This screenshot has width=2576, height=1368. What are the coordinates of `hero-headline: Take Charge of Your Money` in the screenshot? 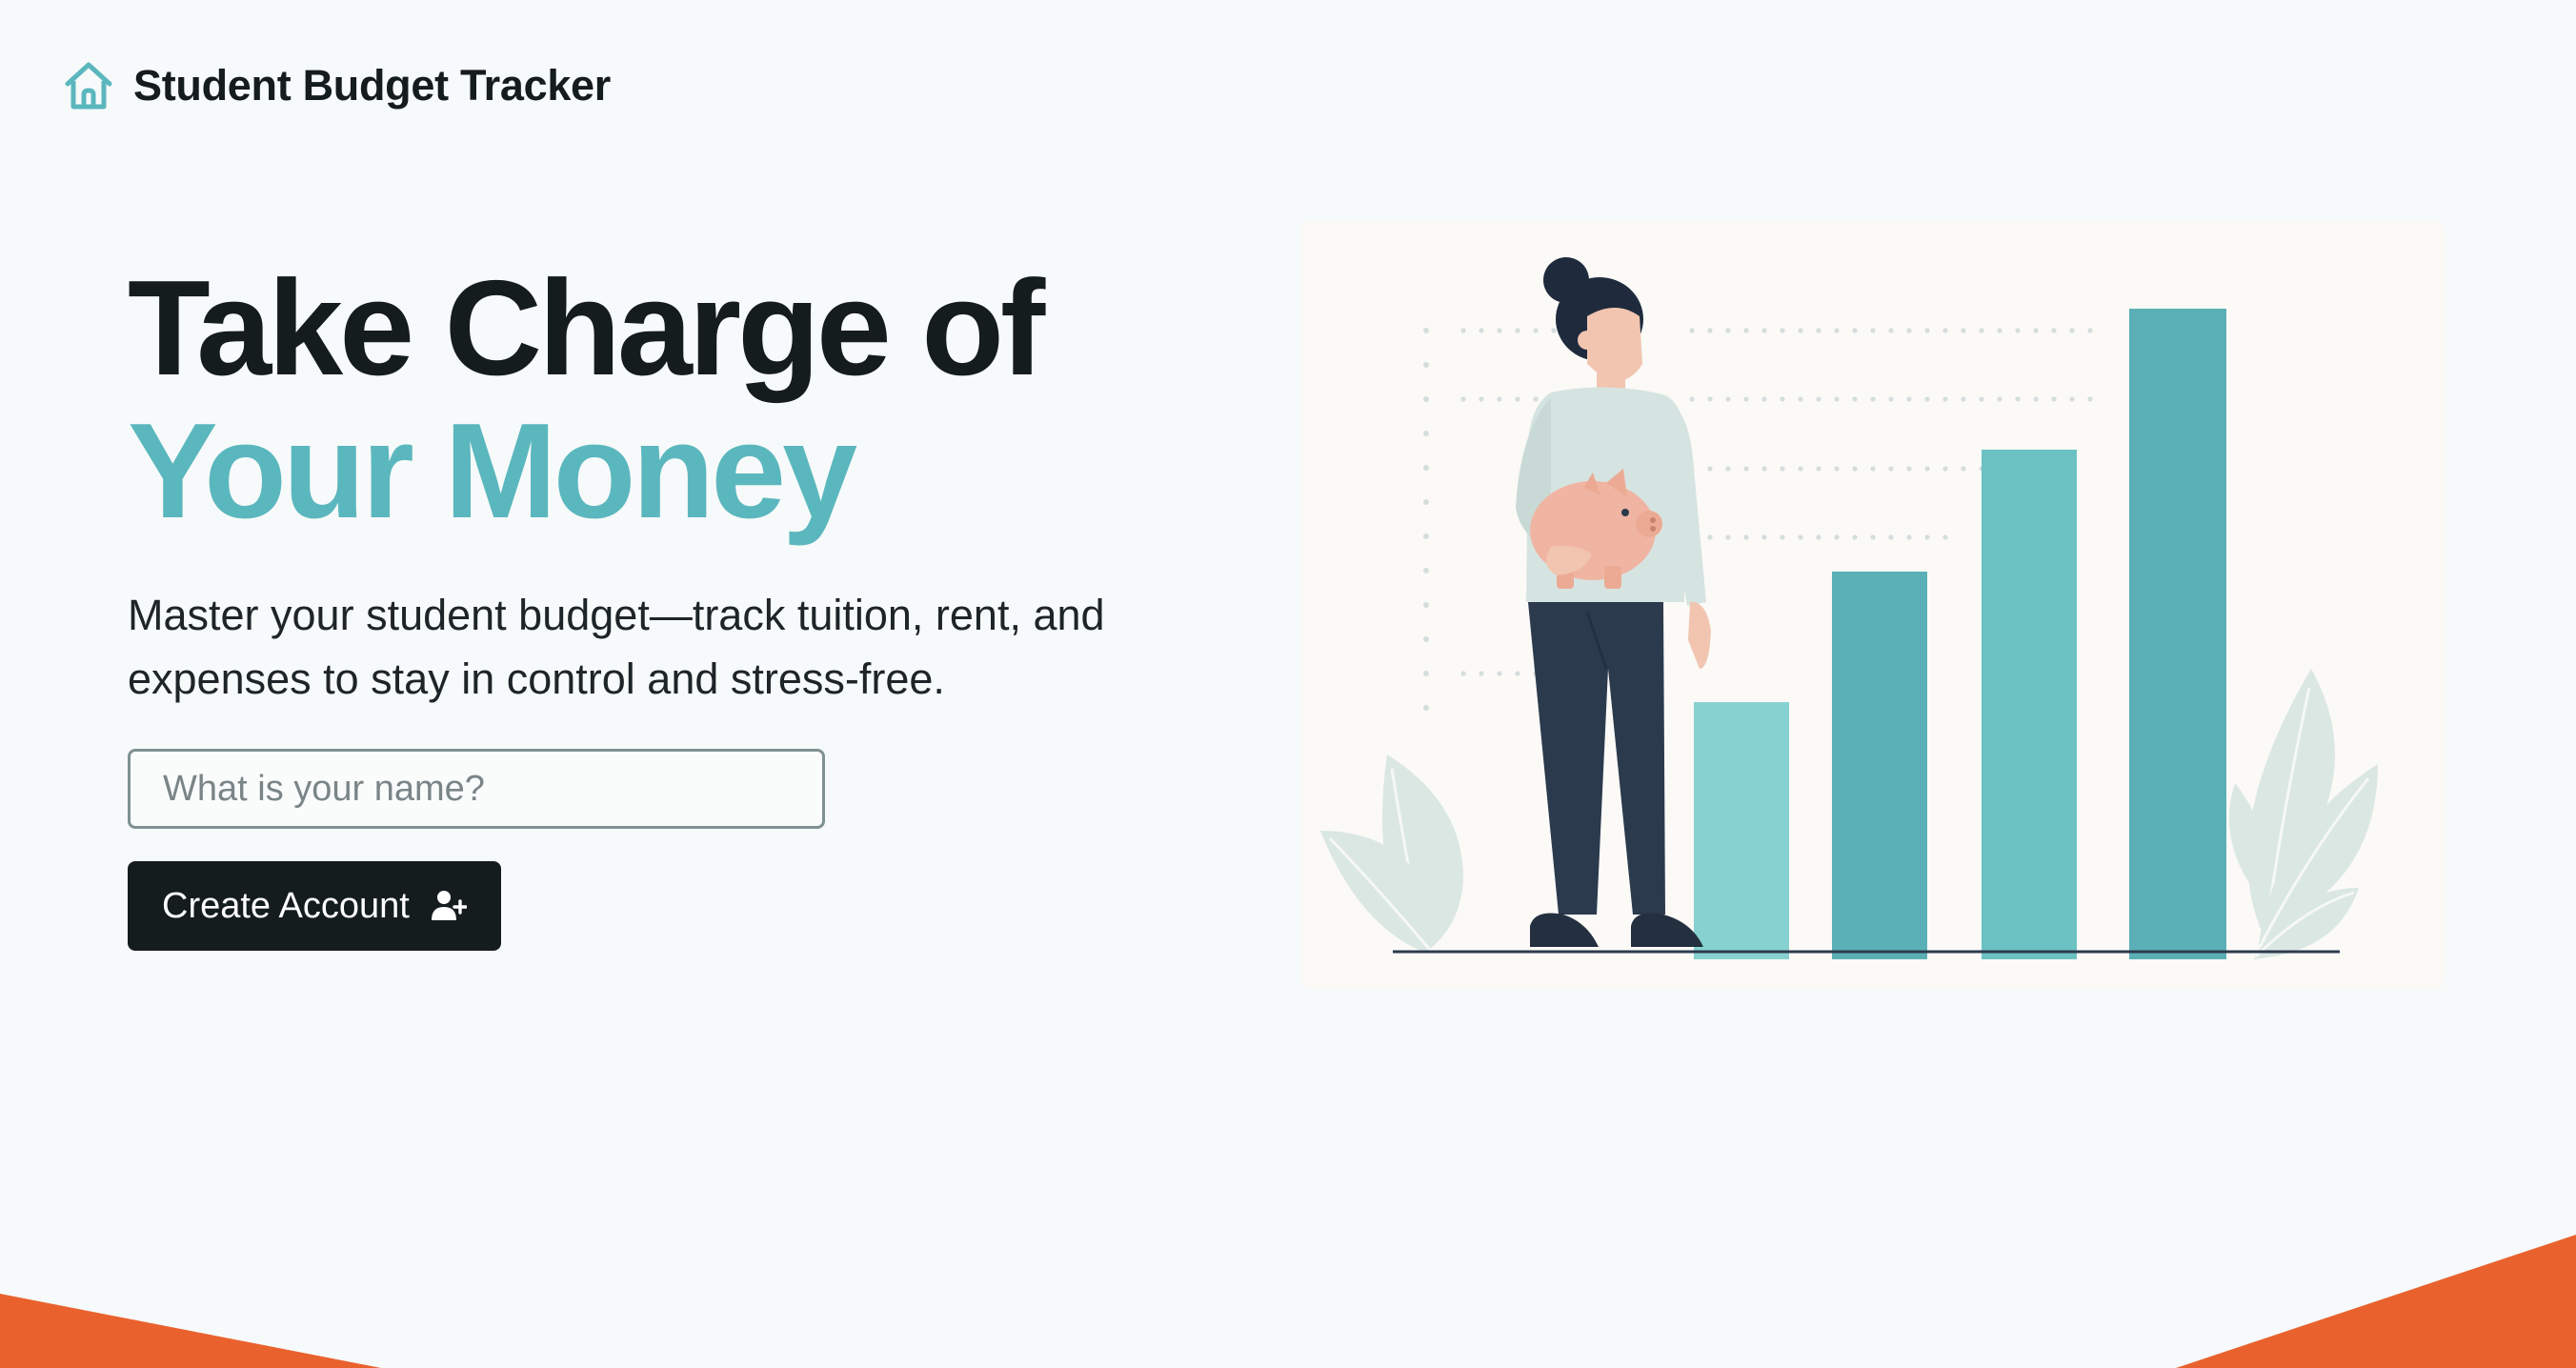 It's located at (681, 400).